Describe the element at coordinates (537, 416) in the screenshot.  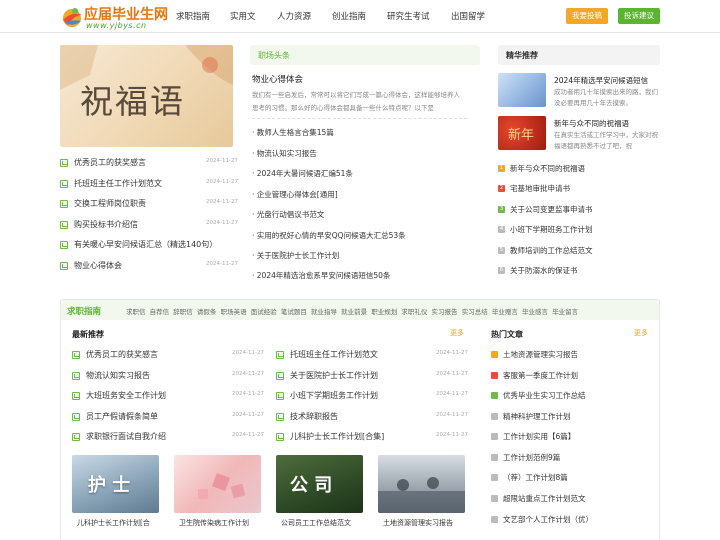
I see `ranked-item-title: 精神科护理工作计划` at that location.